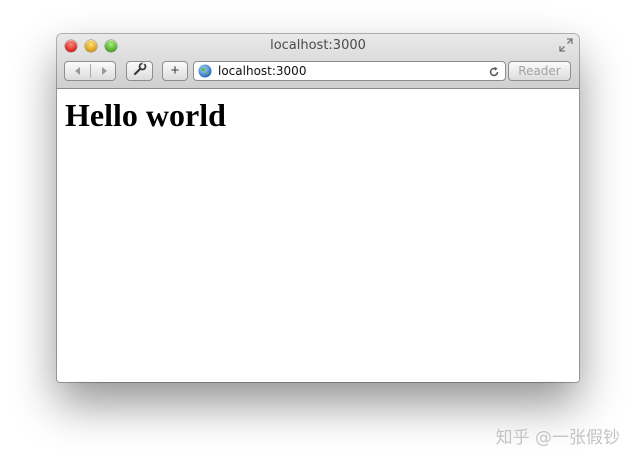 This screenshot has width=636, height=462. What do you see at coordinates (566, 45) in the screenshot?
I see `fullscreen-icon` at bounding box center [566, 45].